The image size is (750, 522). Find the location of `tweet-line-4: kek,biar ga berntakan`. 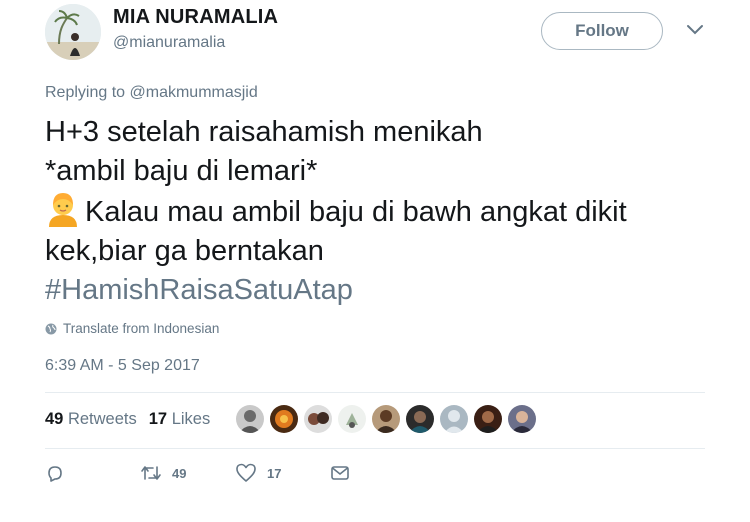

tweet-line-4: kek,biar ga berntakan is located at coordinates (184, 251).